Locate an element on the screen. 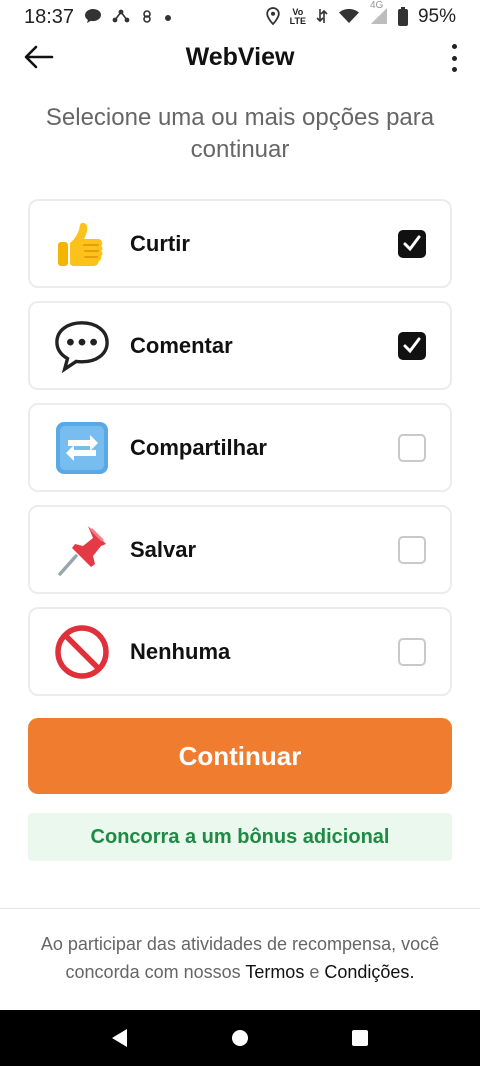 The height and width of the screenshot is (1066, 480). prohibited-icon is located at coordinates (82, 652).